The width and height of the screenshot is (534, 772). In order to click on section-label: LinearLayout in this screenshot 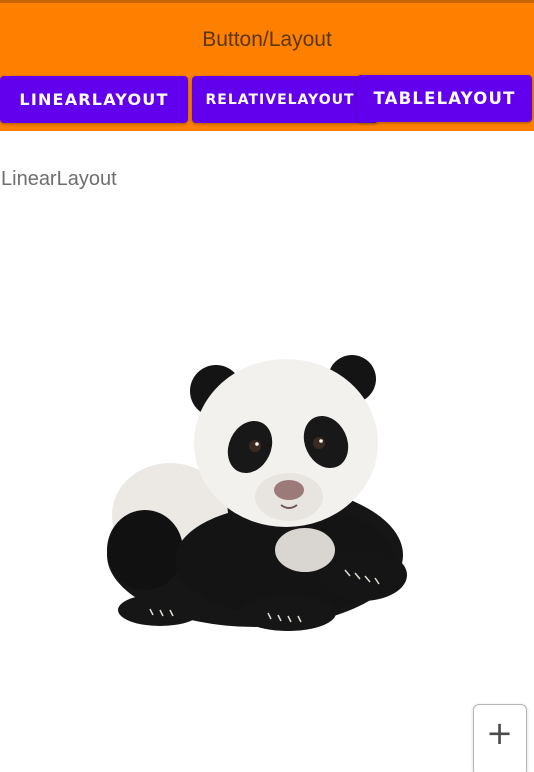, I will do `click(59, 179)`.